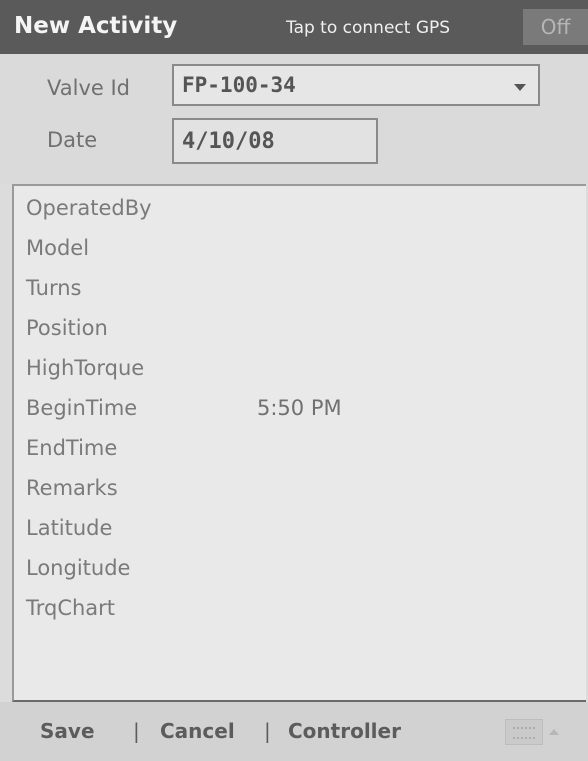  I want to click on date-value: 4/10/08, so click(228, 141).